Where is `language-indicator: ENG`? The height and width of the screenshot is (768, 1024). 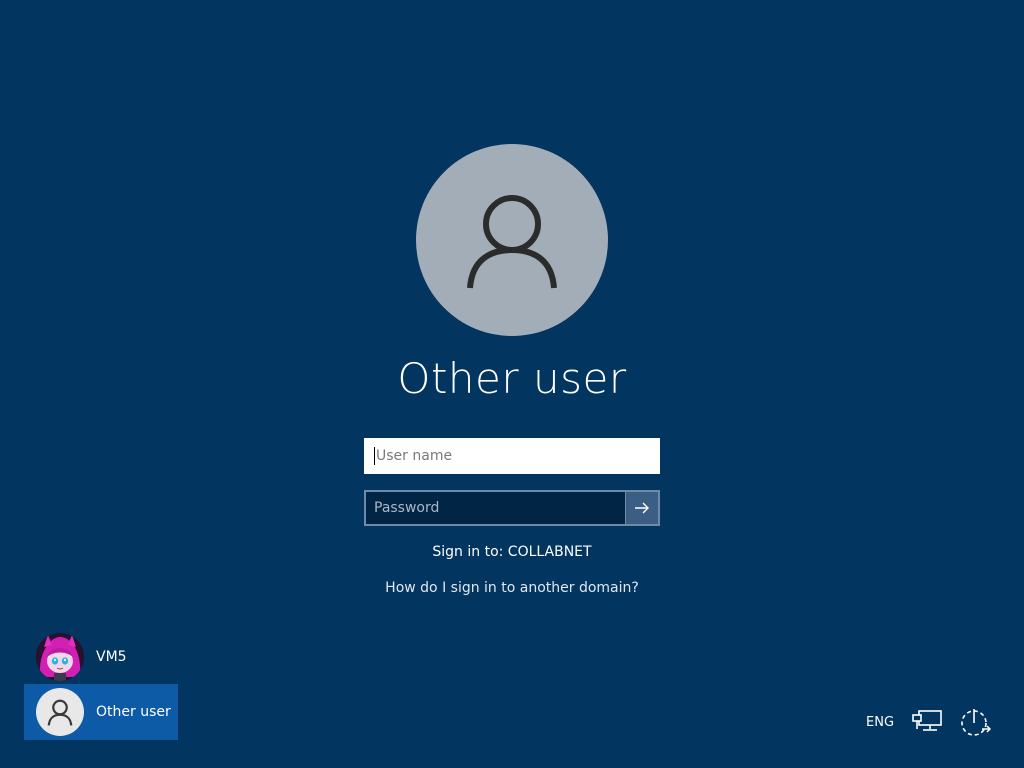 language-indicator: ENG is located at coordinates (880, 722).